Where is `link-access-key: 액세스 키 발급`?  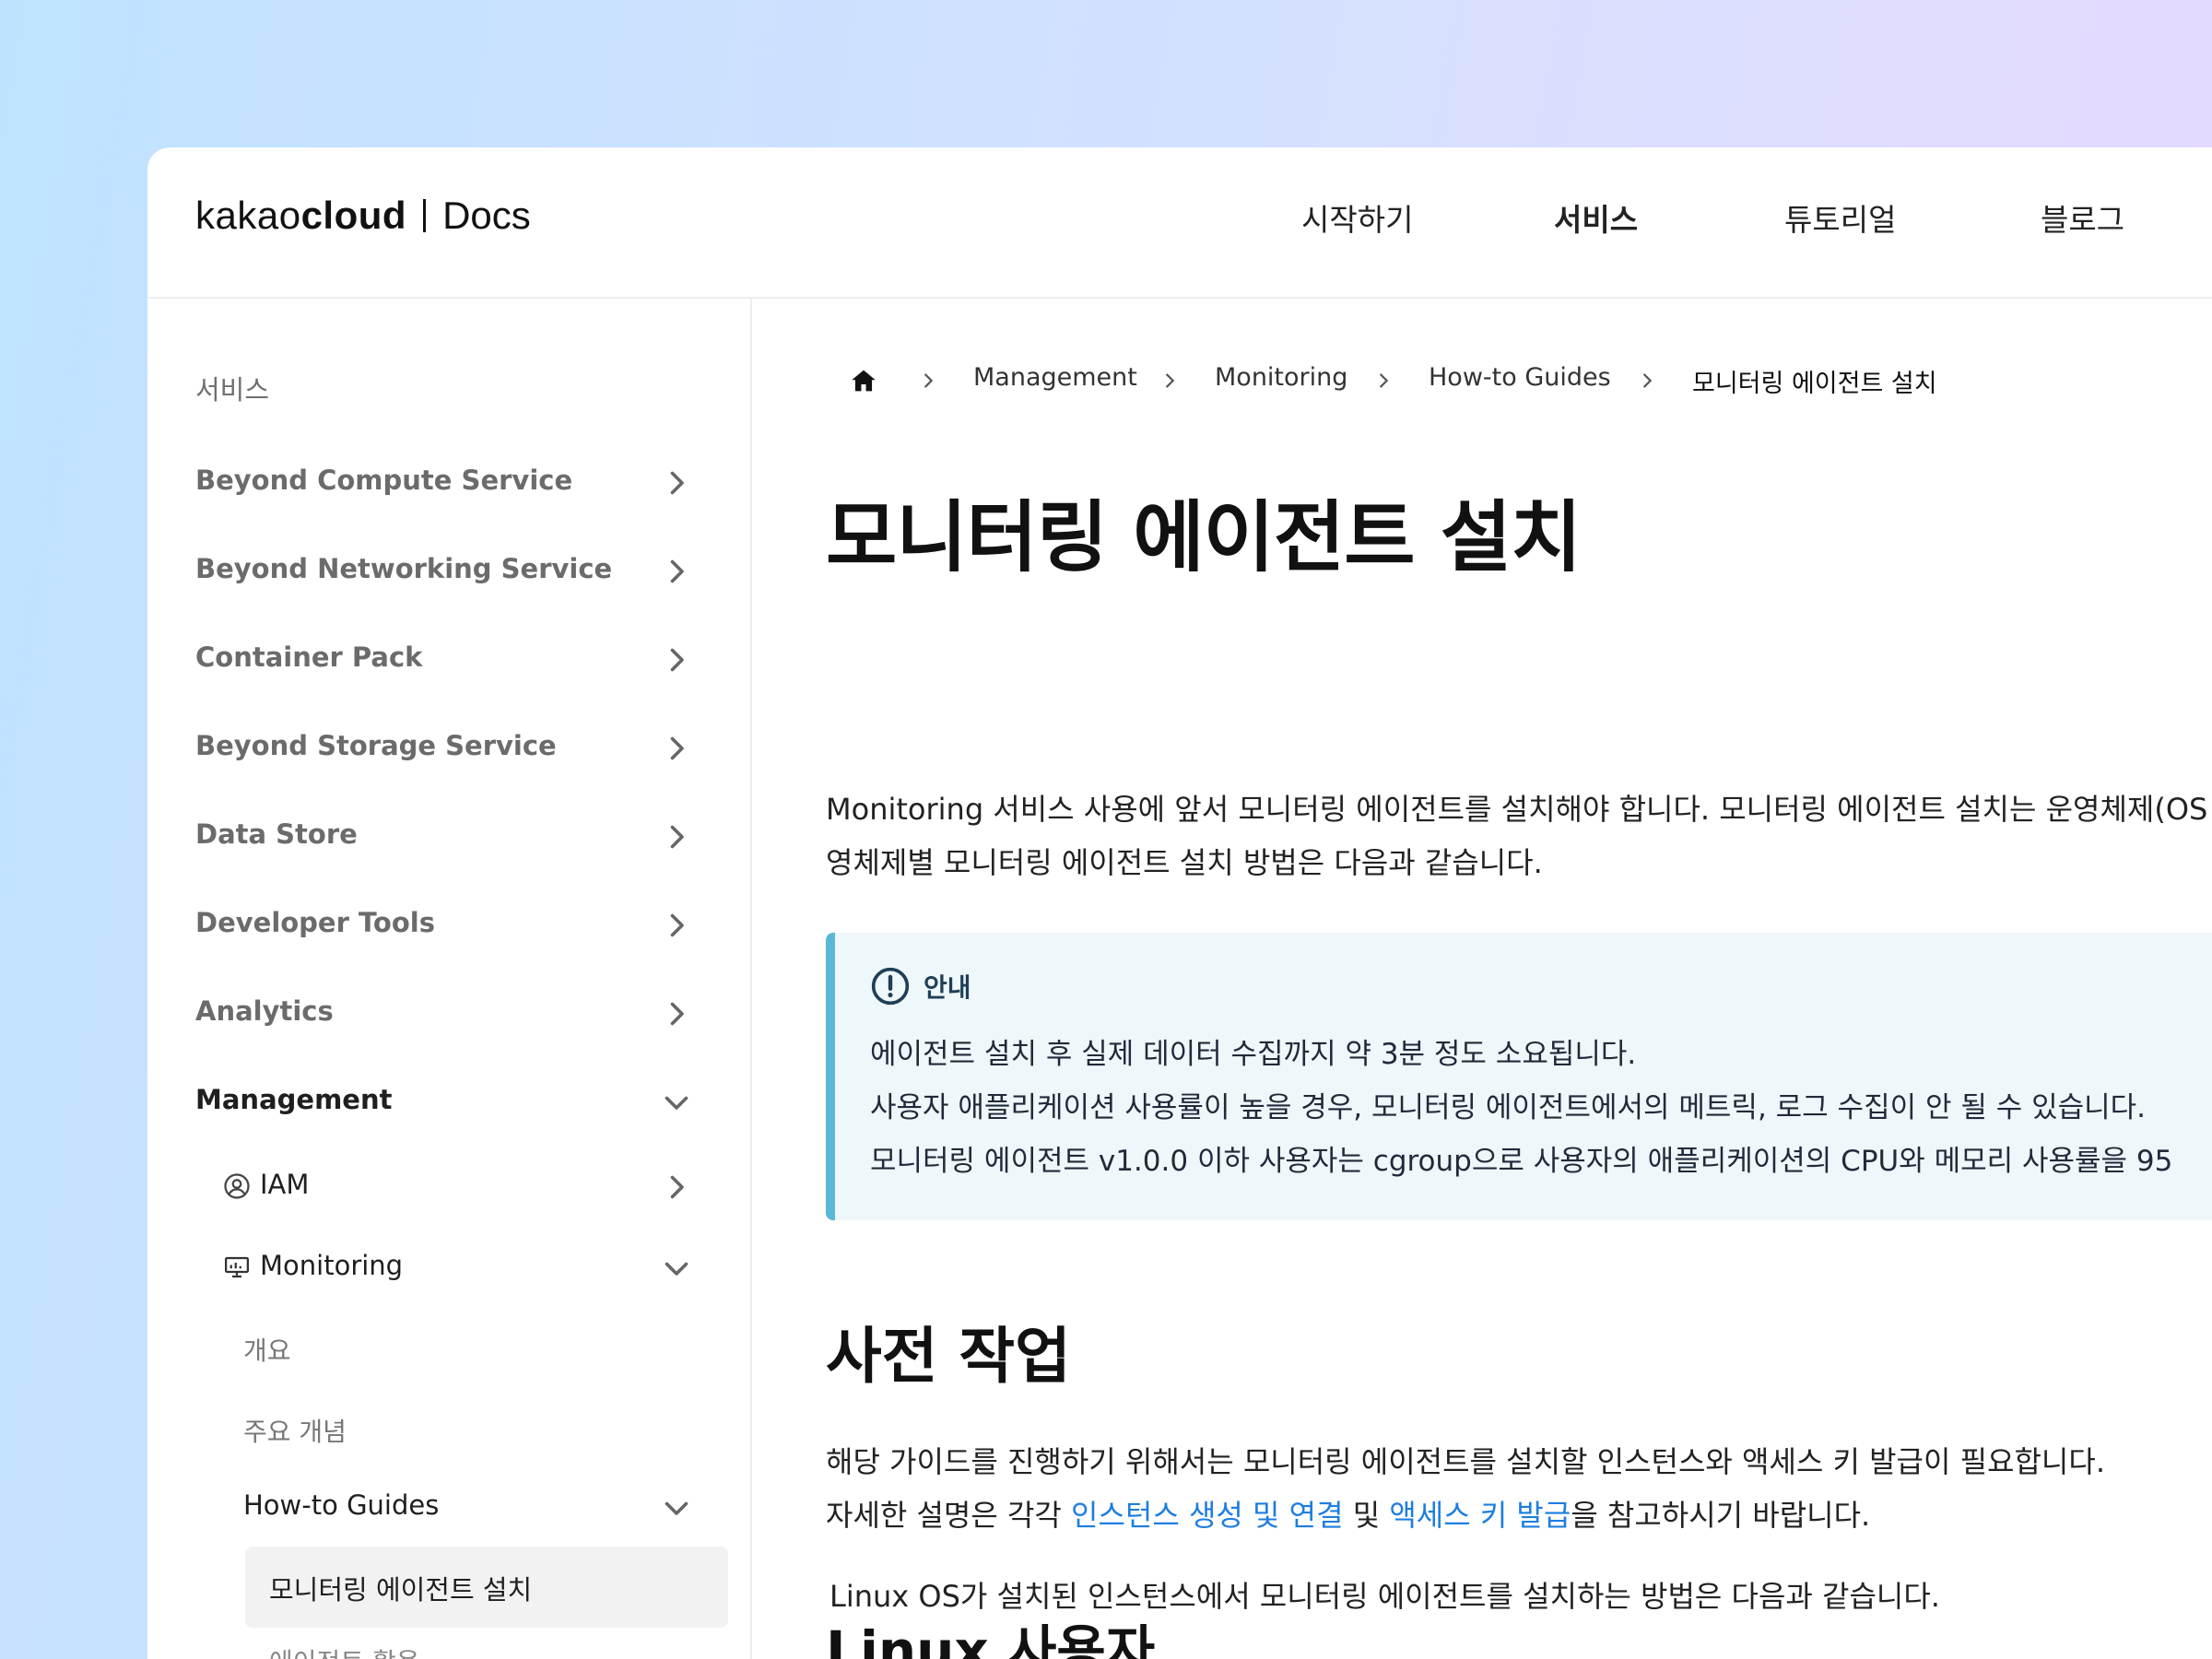
link-access-key: 액세스 키 발급 is located at coordinates (1480, 1515).